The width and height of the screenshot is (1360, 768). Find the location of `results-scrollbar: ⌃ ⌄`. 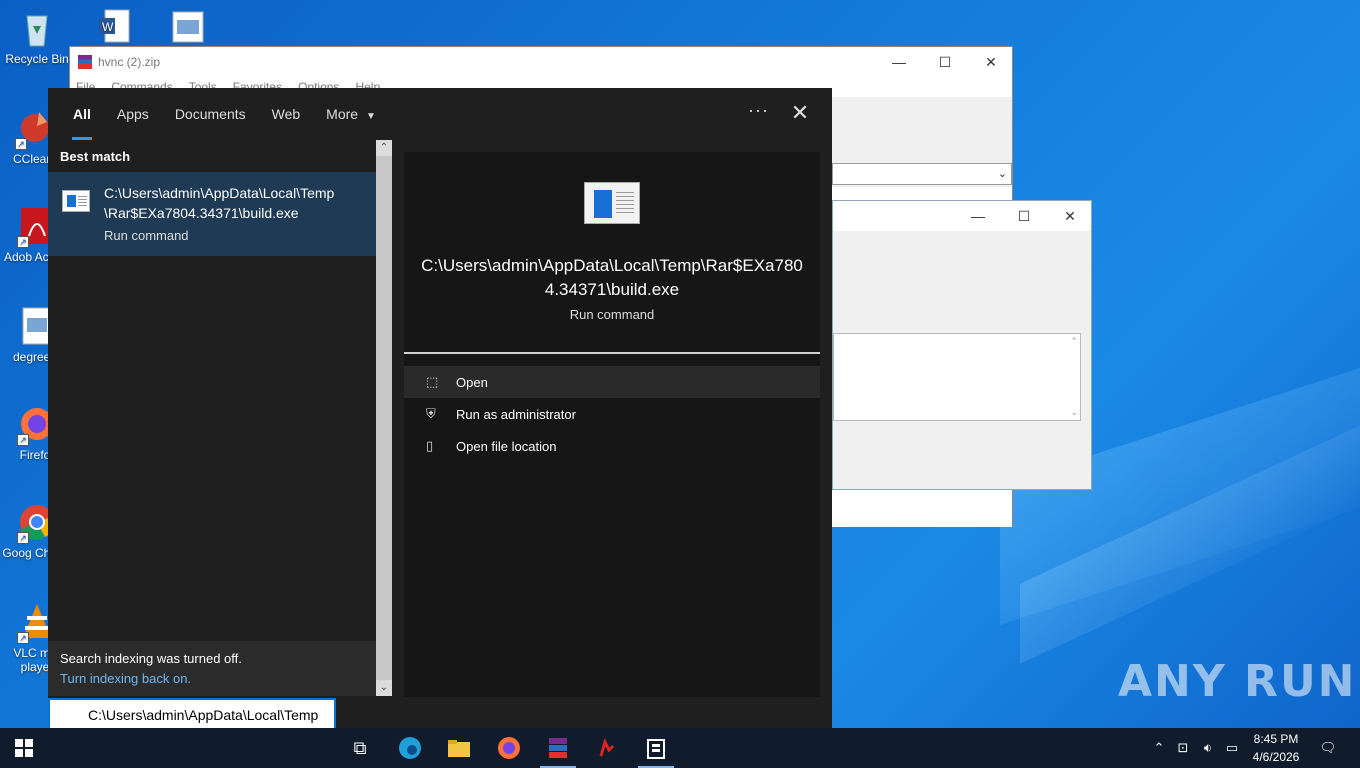

results-scrollbar: ⌃ ⌄ is located at coordinates (384, 418).